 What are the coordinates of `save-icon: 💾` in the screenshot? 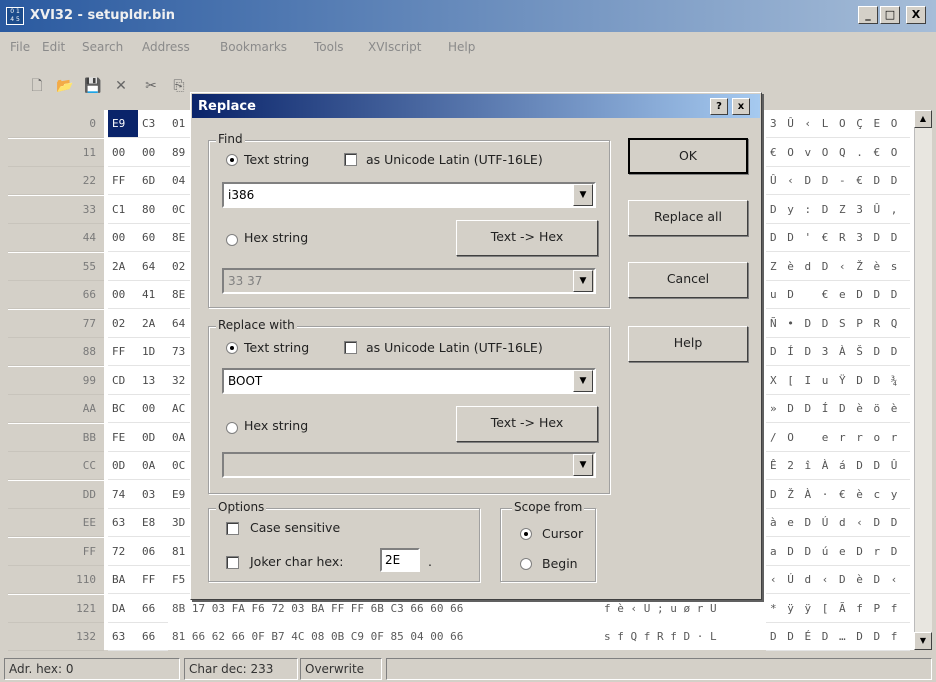 It's located at (93, 86).